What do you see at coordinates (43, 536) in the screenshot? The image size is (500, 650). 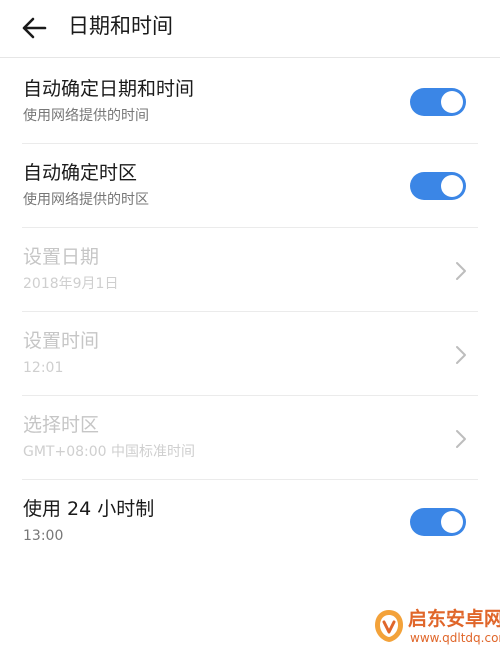 I see `setting-subtitle: 13:00` at bounding box center [43, 536].